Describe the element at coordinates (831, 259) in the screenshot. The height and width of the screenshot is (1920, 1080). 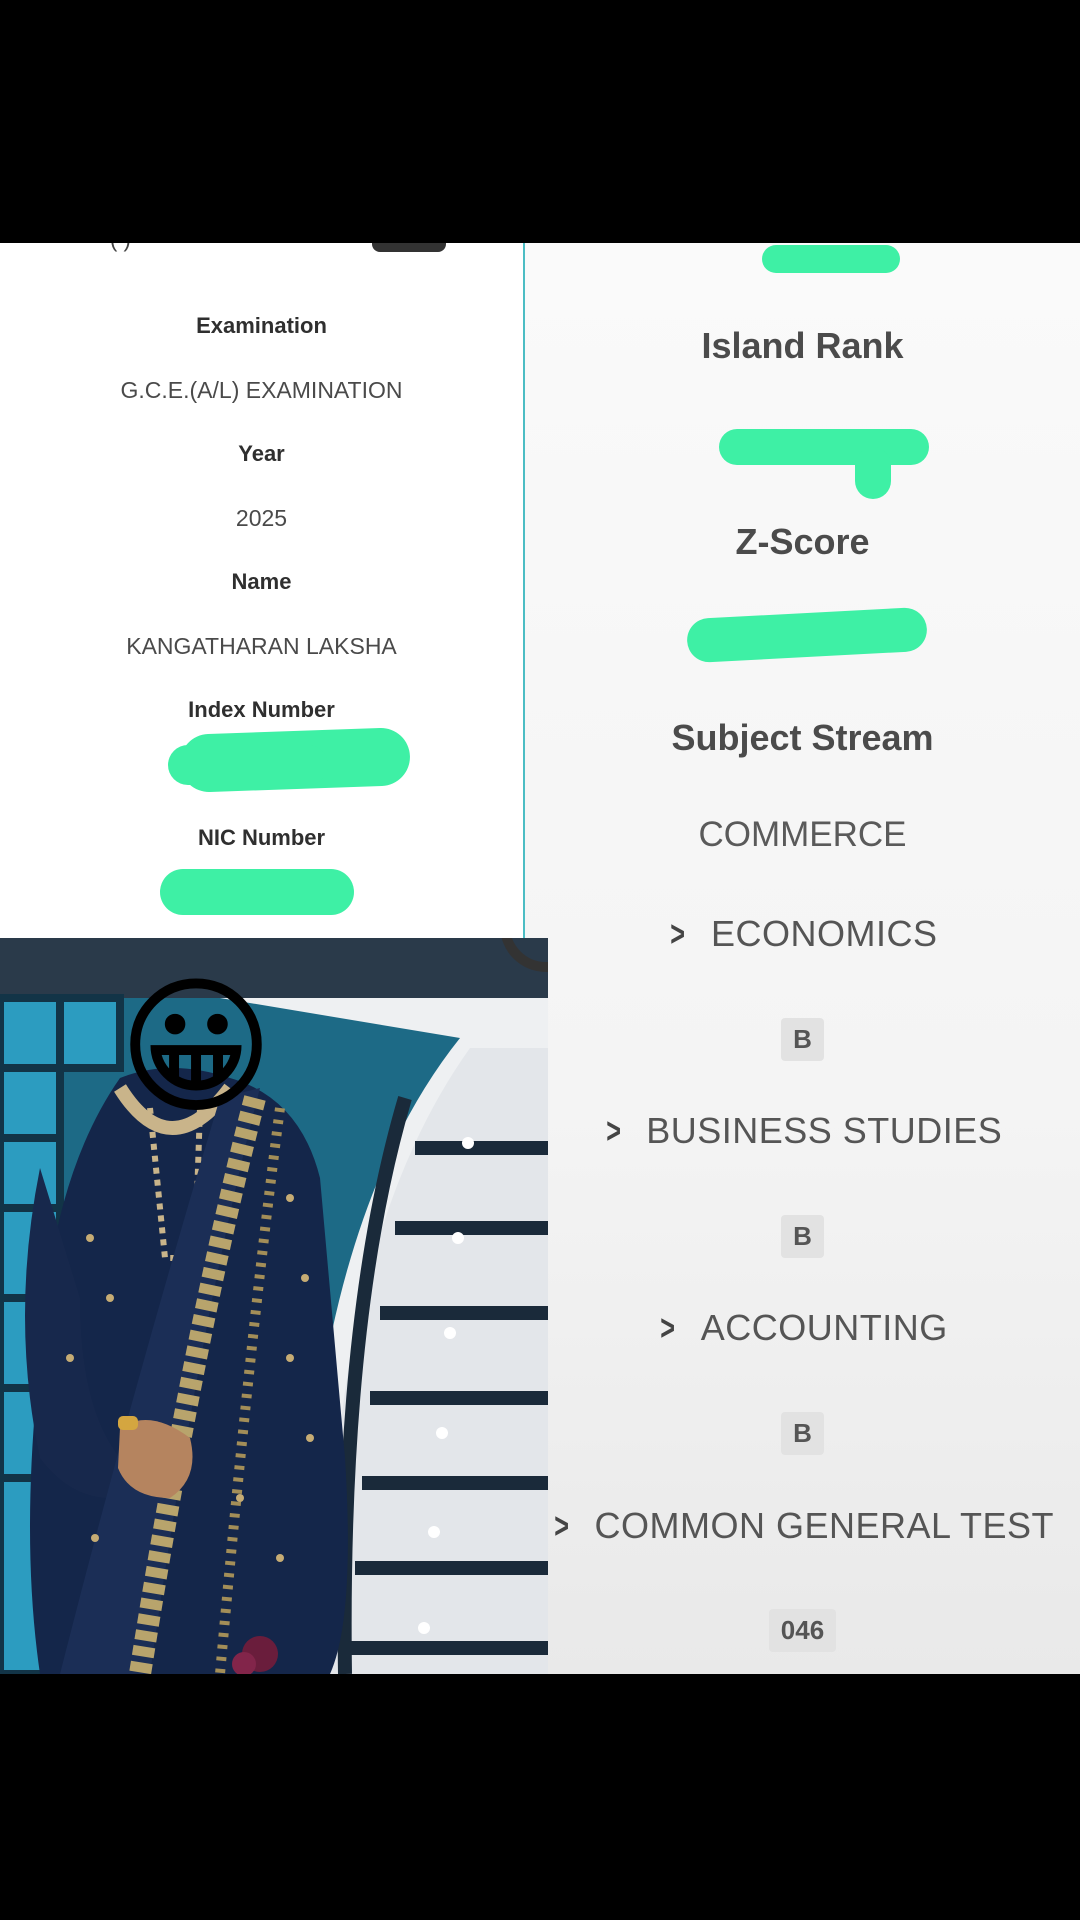
I see `top-redaction` at that location.